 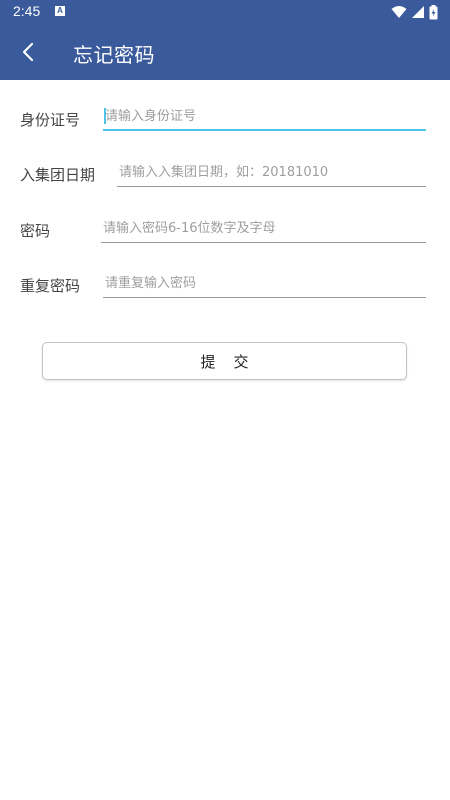 What do you see at coordinates (225, 52) in the screenshot?
I see `app-bar: 忘记密码` at bounding box center [225, 52].